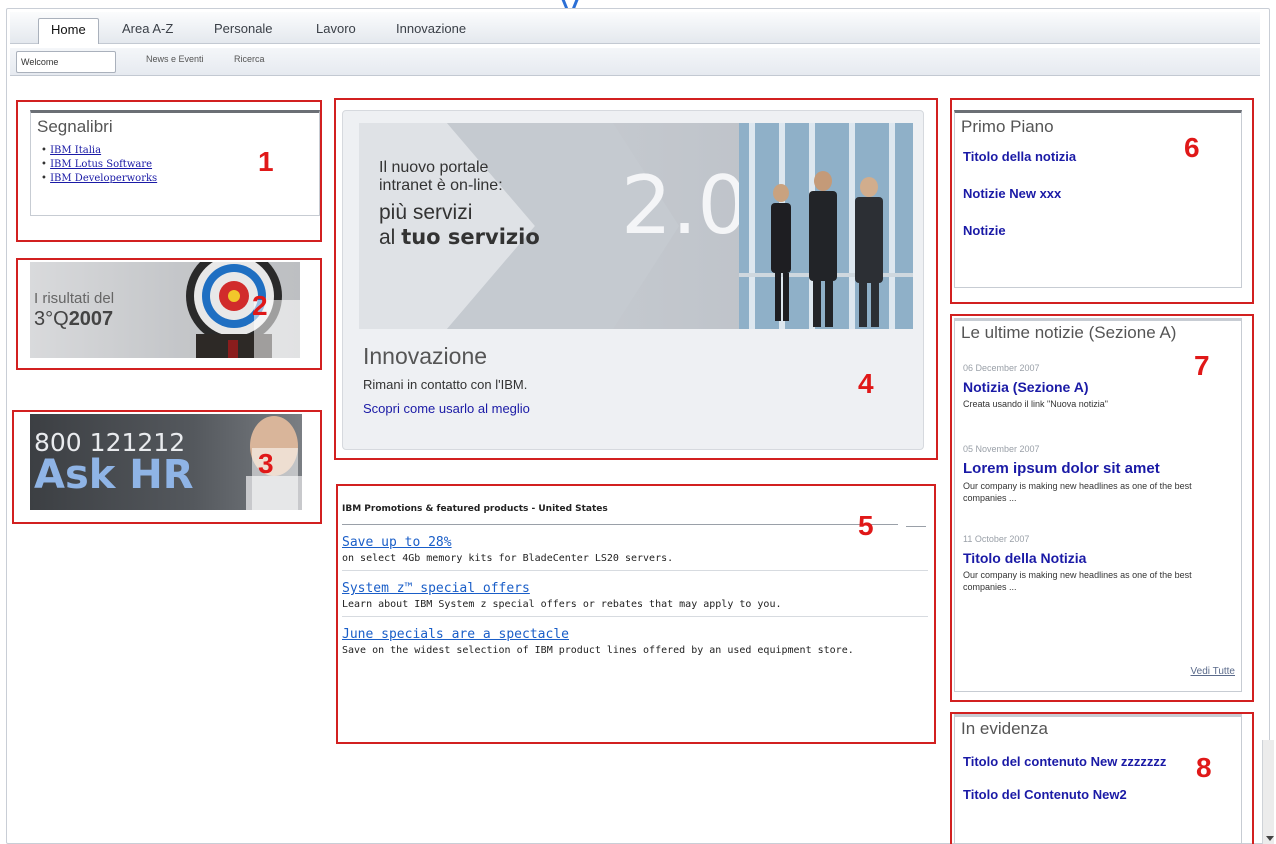 Image resolution: width=1276 pixels, height=844 pixels. I want to click on tab-home: Home, so click(68, 31).